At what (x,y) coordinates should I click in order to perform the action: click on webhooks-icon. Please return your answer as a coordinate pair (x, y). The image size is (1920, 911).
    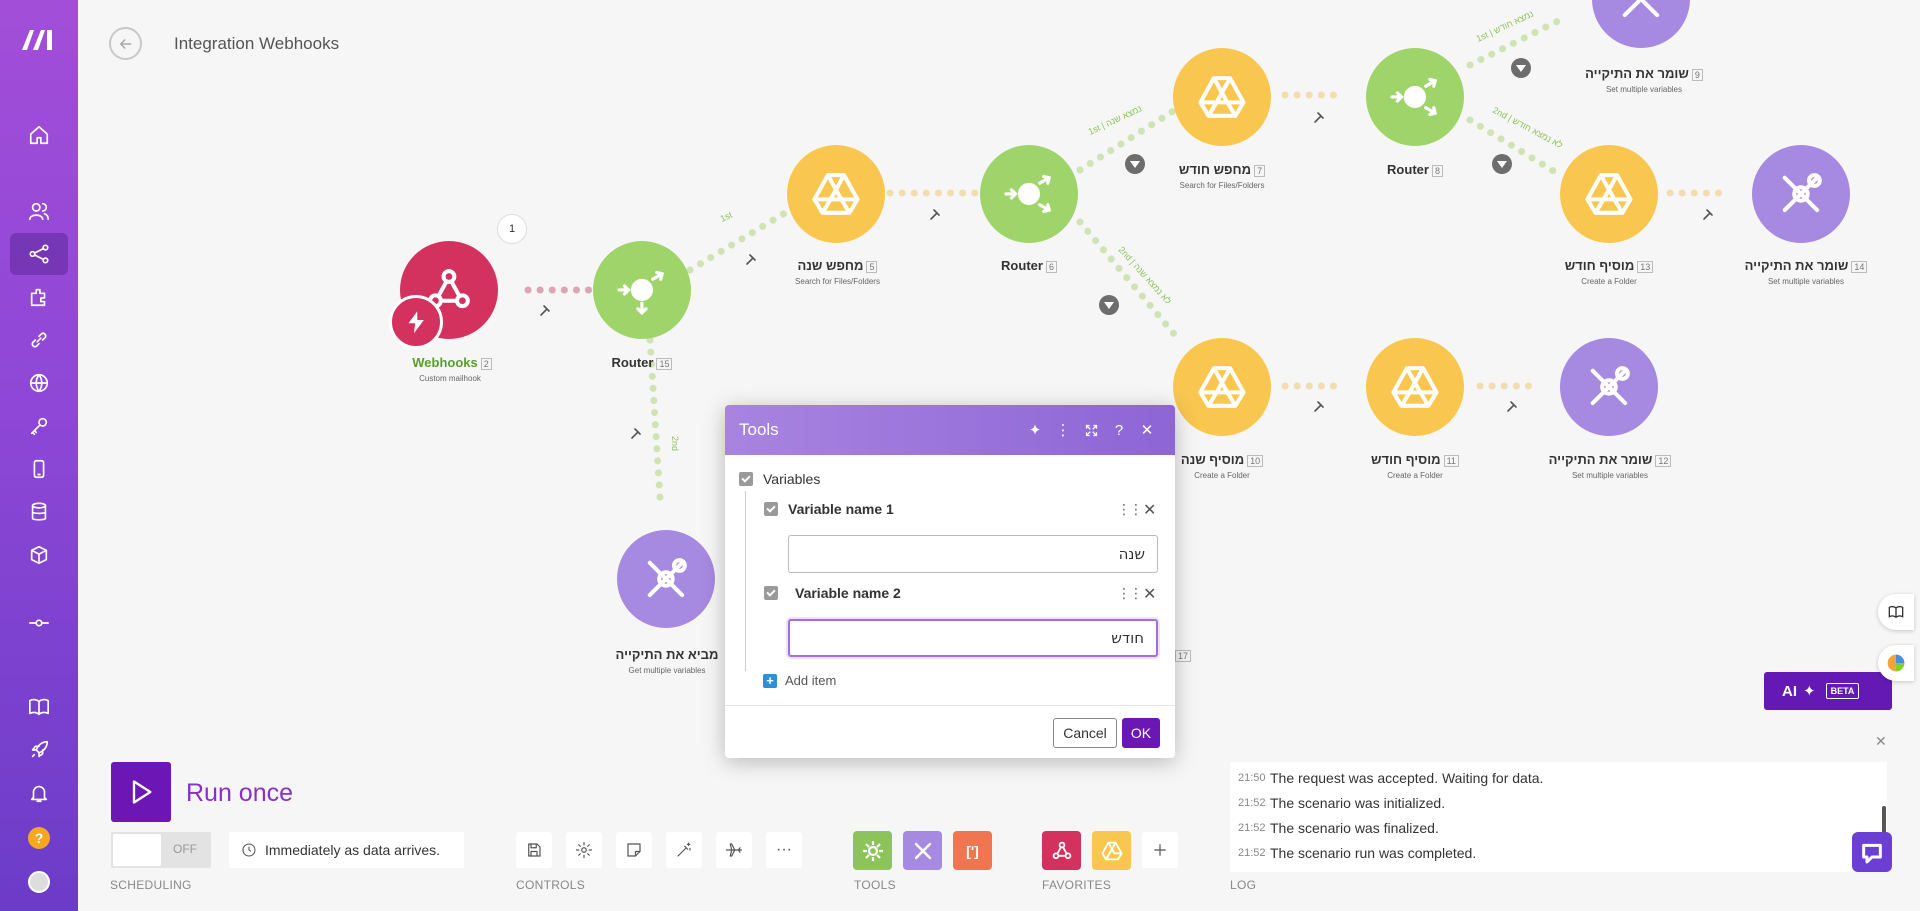
    Looking at the image, I should click on (39, 383).